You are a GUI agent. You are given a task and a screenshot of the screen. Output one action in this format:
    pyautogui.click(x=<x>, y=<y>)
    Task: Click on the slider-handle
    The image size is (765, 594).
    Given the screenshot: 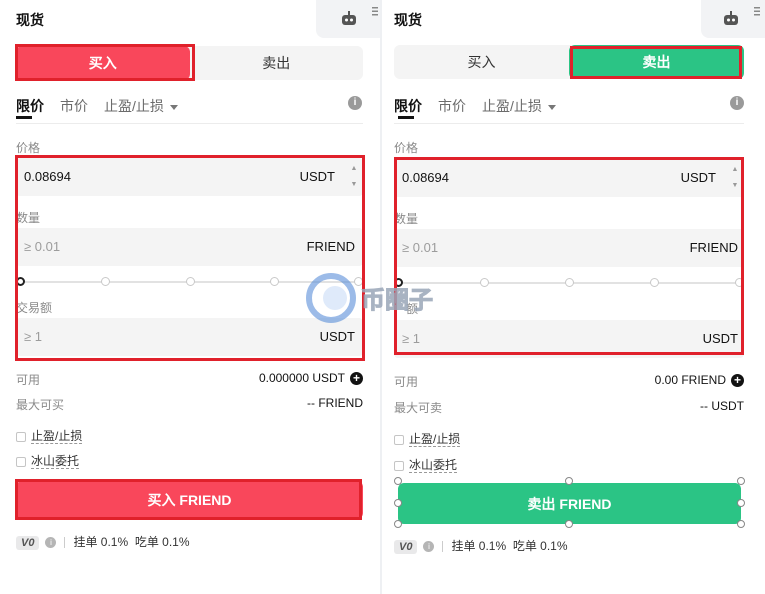 What is the action you would take?
    pyautogui.click(x=20, y=281)
    